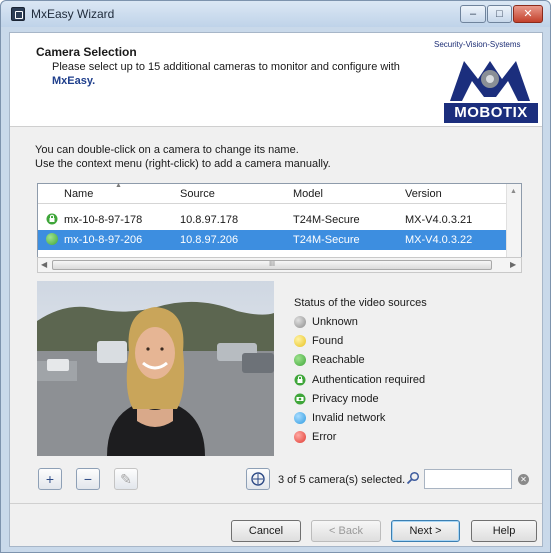  Describe the element at coordinates (300, 360) in the screenshot. I see `green-dot-icon` at that location.